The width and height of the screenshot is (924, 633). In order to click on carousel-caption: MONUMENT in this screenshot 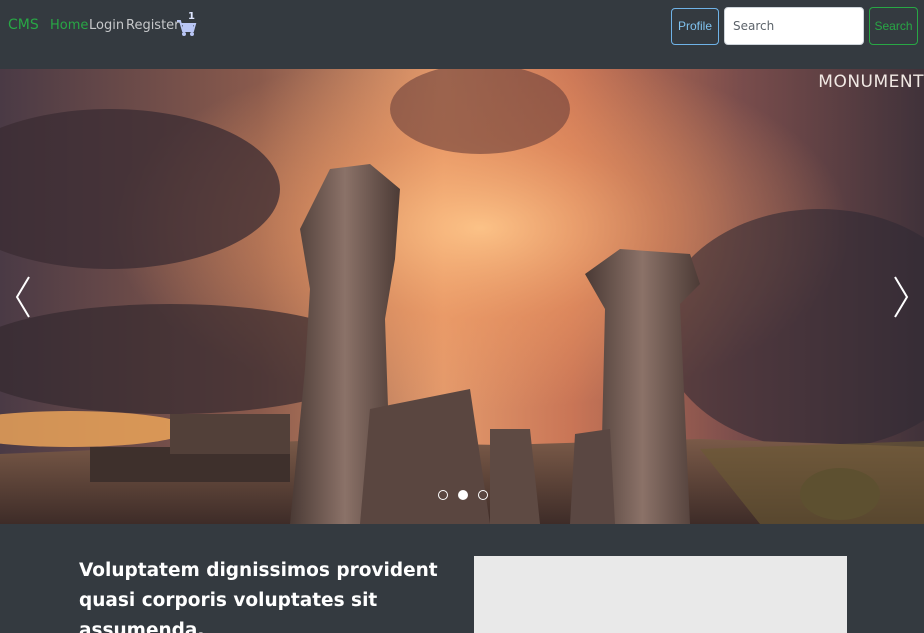, I will do `click(871, 82)`.